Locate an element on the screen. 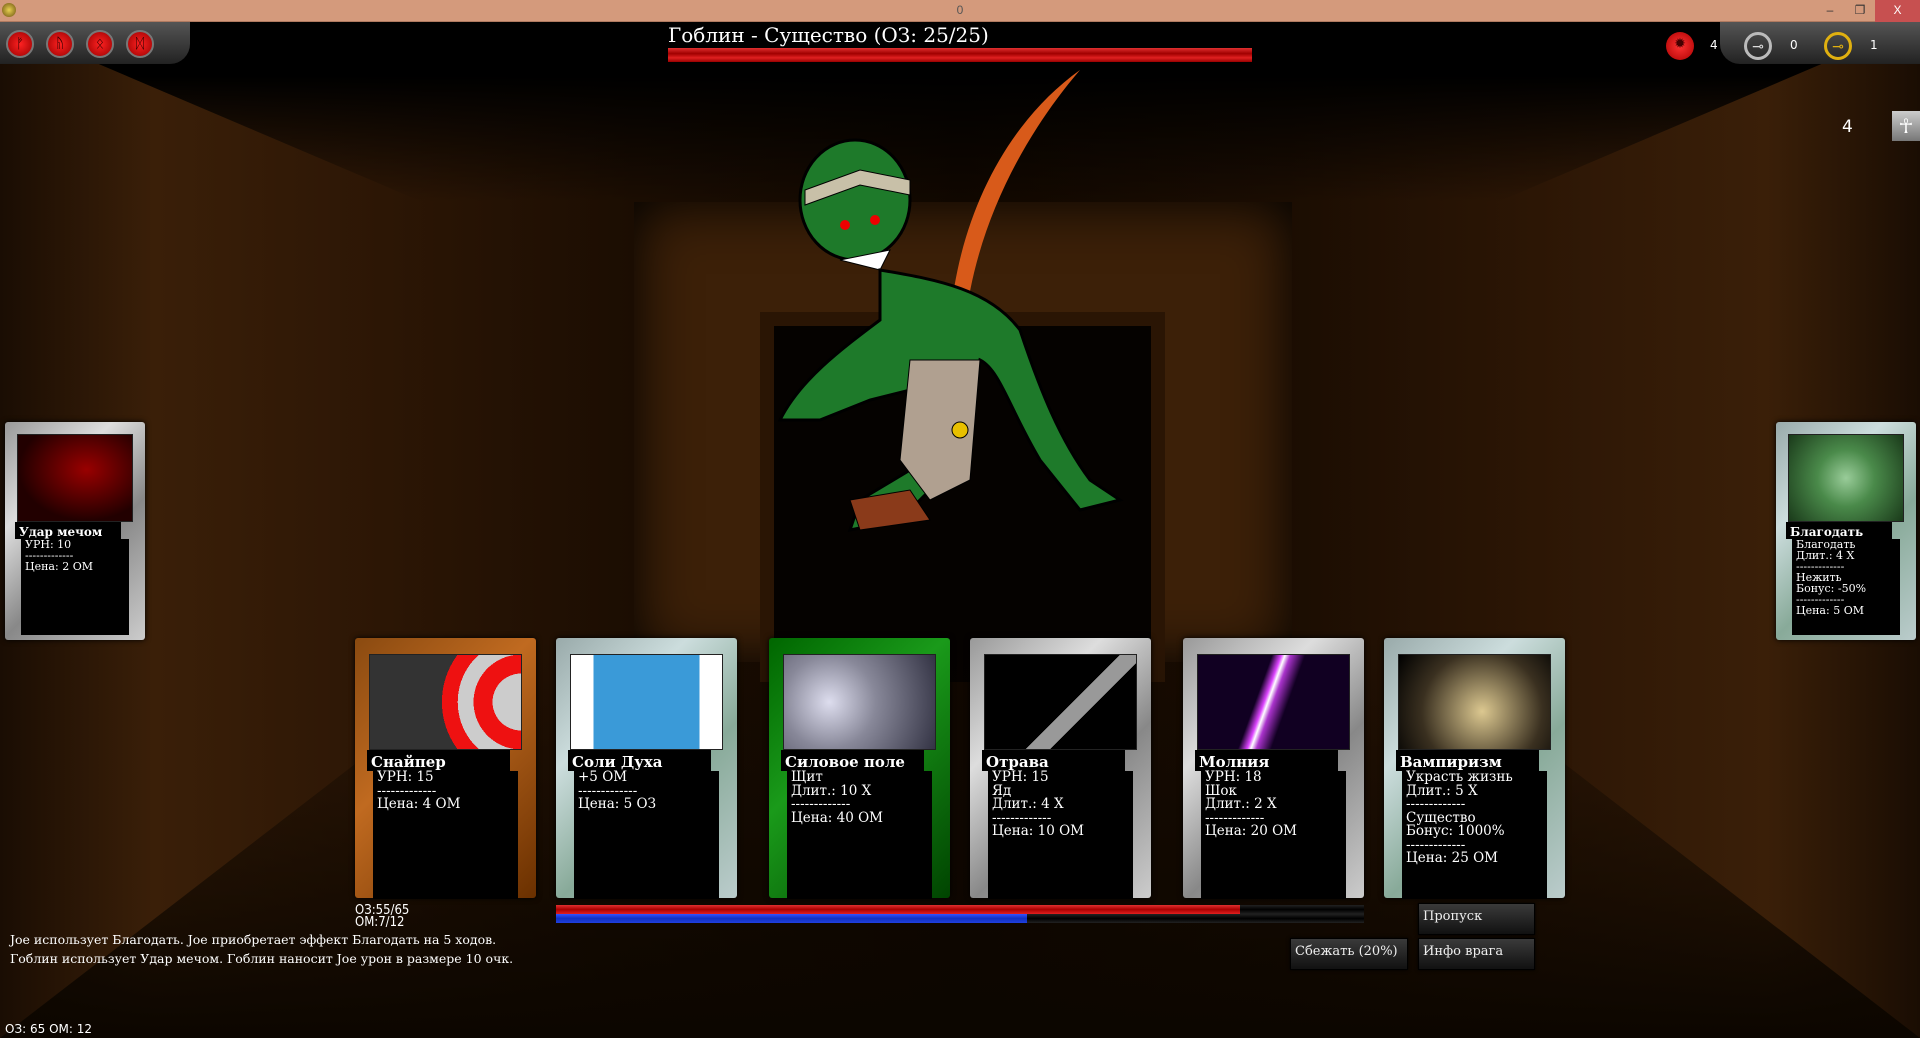 The image size is (1920, 1038). enemy-name-label: Гоблин - Существо (ОЗ: 25/25) is located at coordinates (828, 35).